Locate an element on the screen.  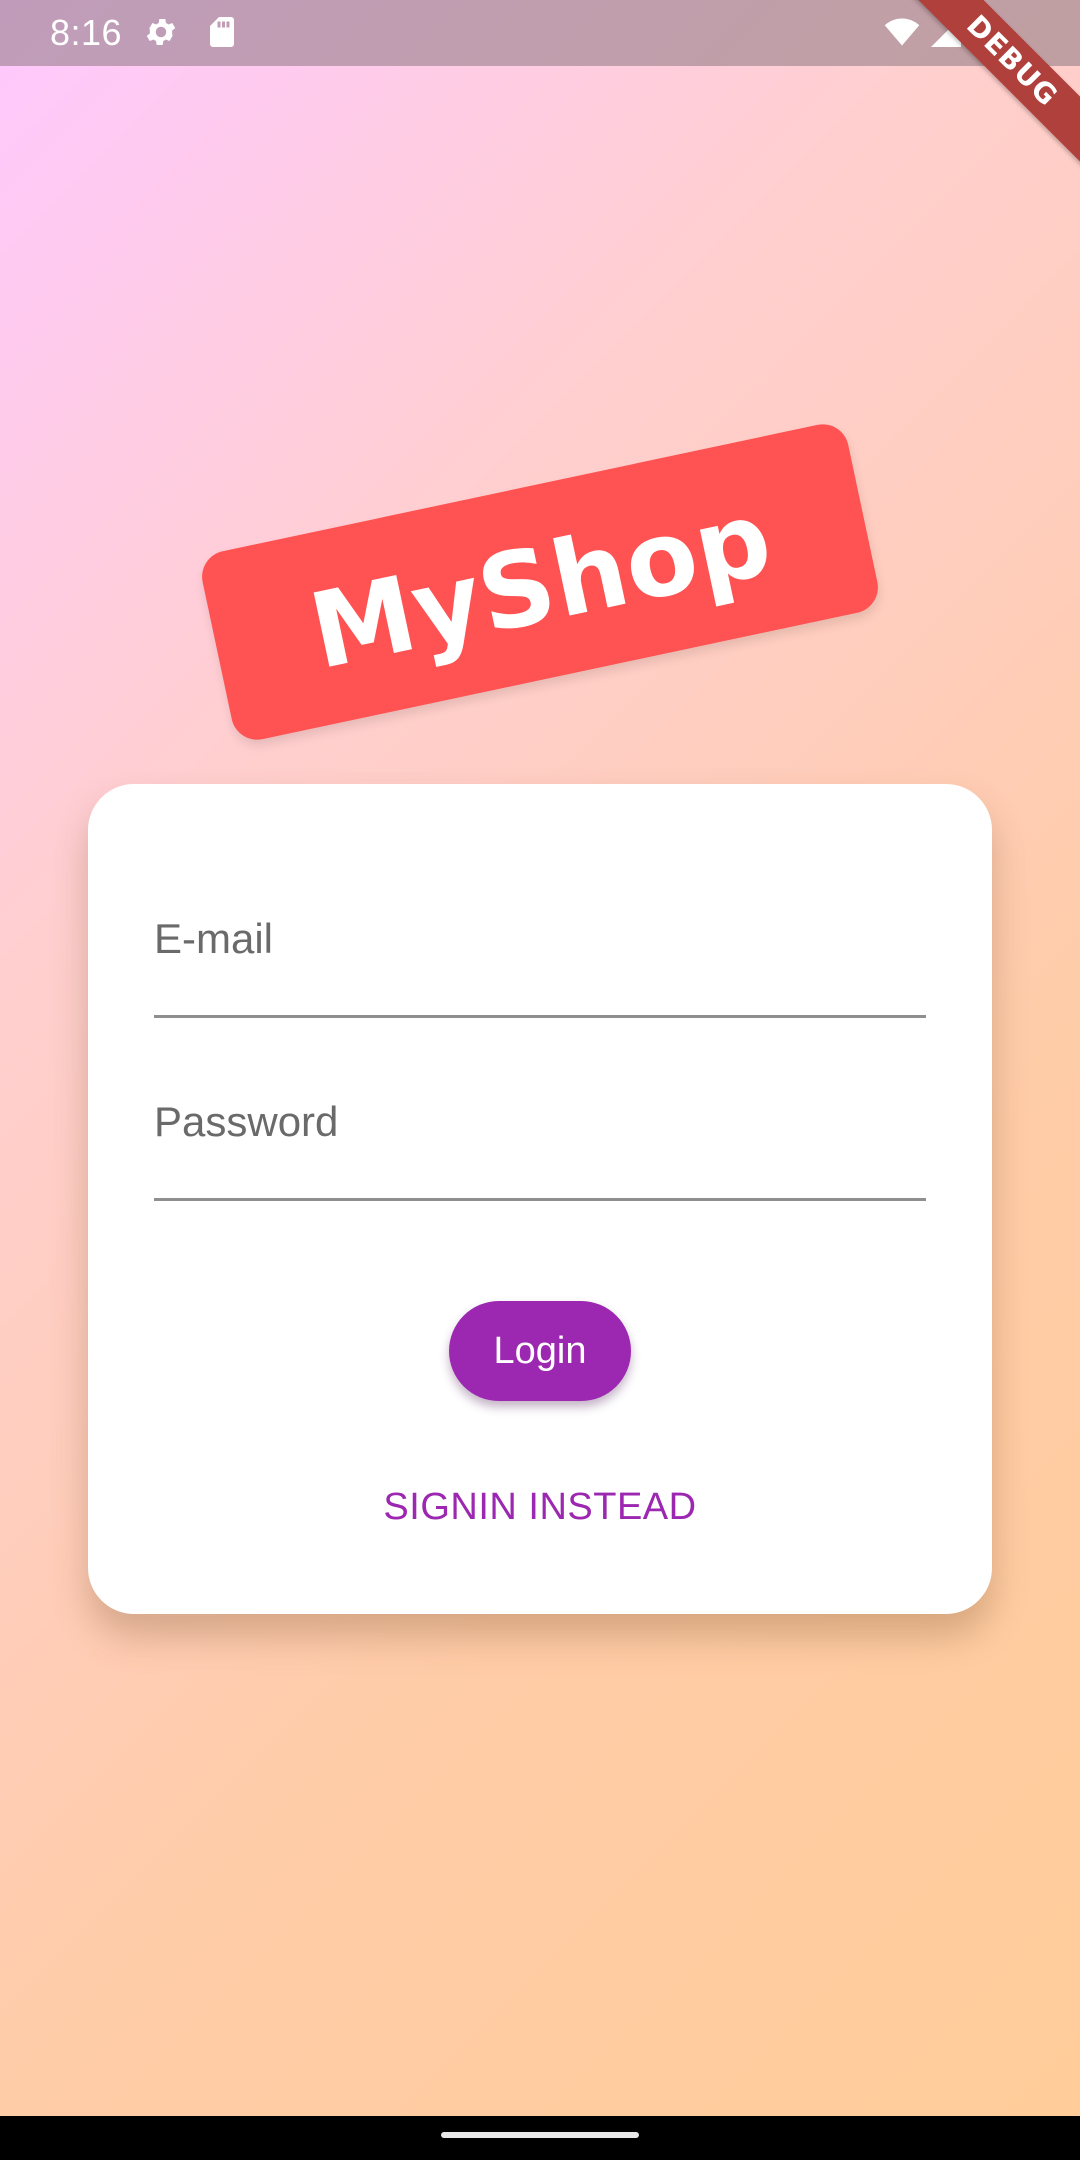
navigation-bar is located at coordinates (540, 2138).